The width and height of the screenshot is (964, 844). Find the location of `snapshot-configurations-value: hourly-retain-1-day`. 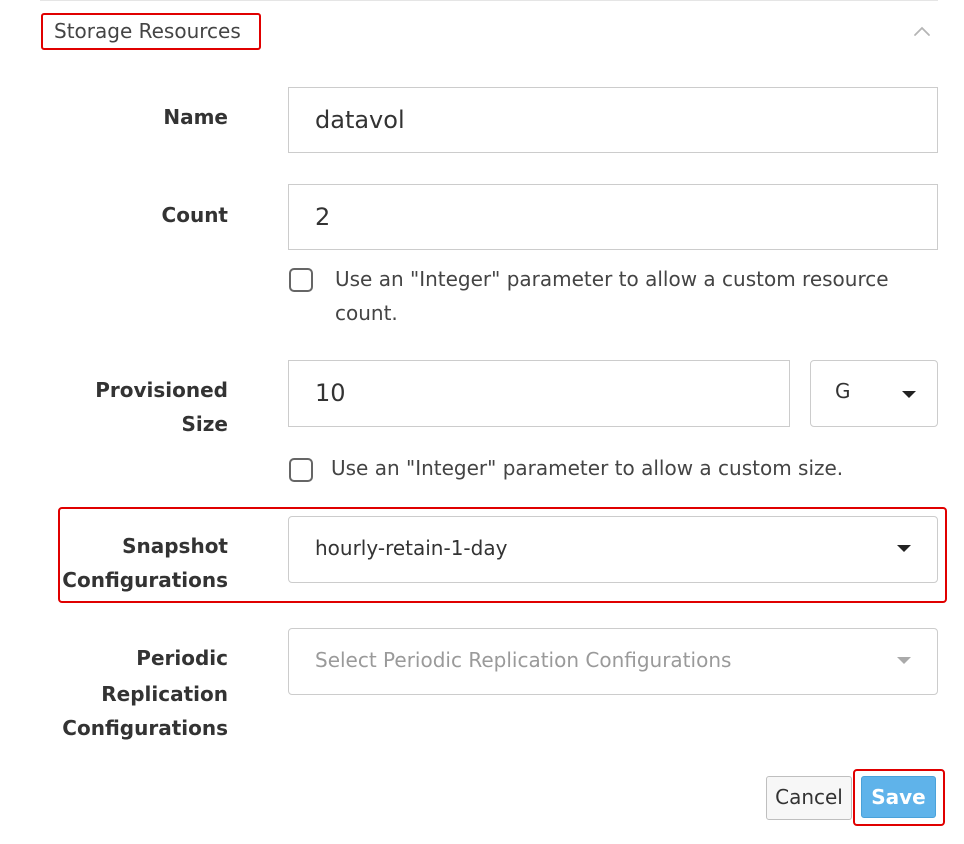

snapshot-configurations-value: hourly-retain-1-day is located at coordinates (411, 548).